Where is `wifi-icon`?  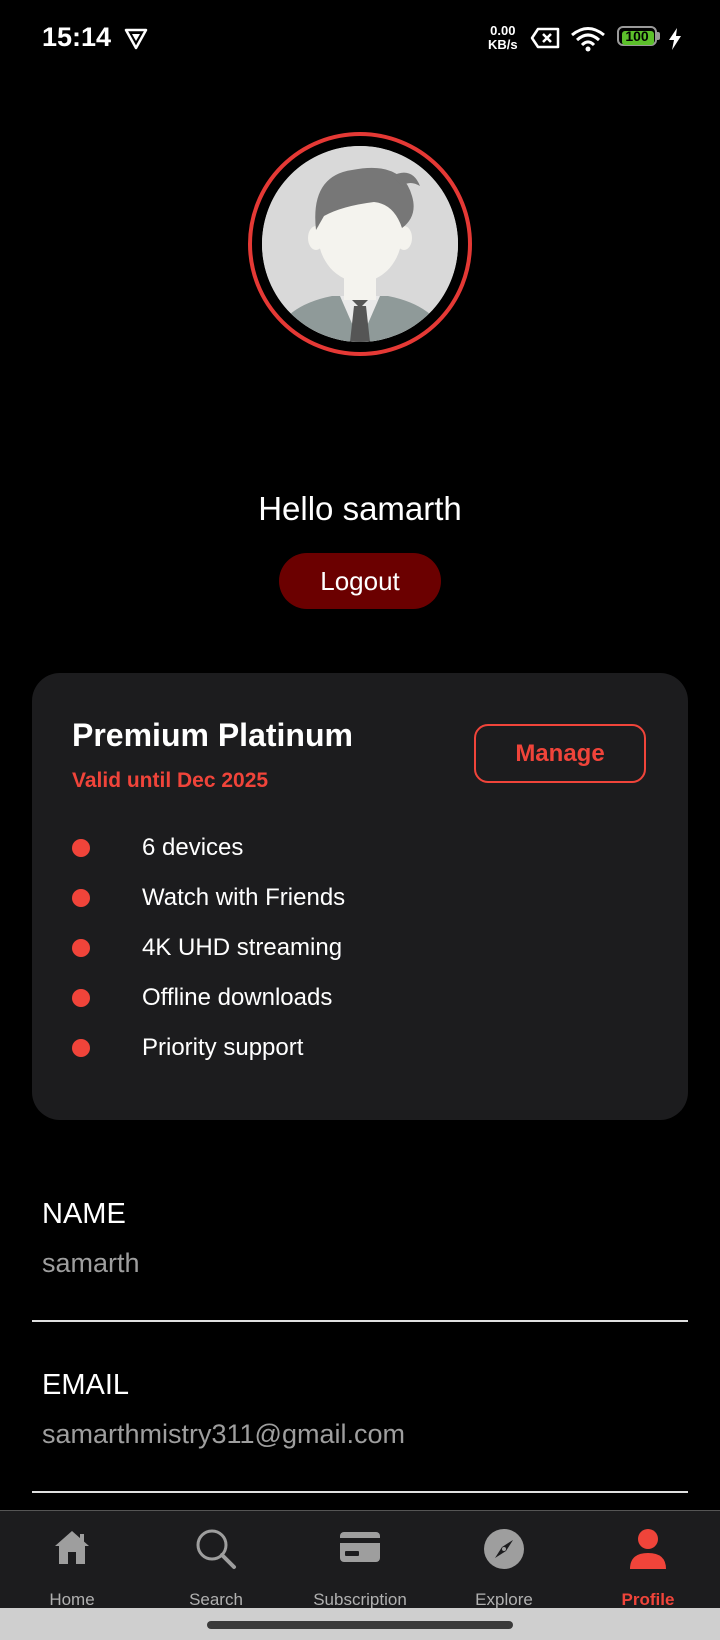
wifi-icon is located at coordinates (588, 39).